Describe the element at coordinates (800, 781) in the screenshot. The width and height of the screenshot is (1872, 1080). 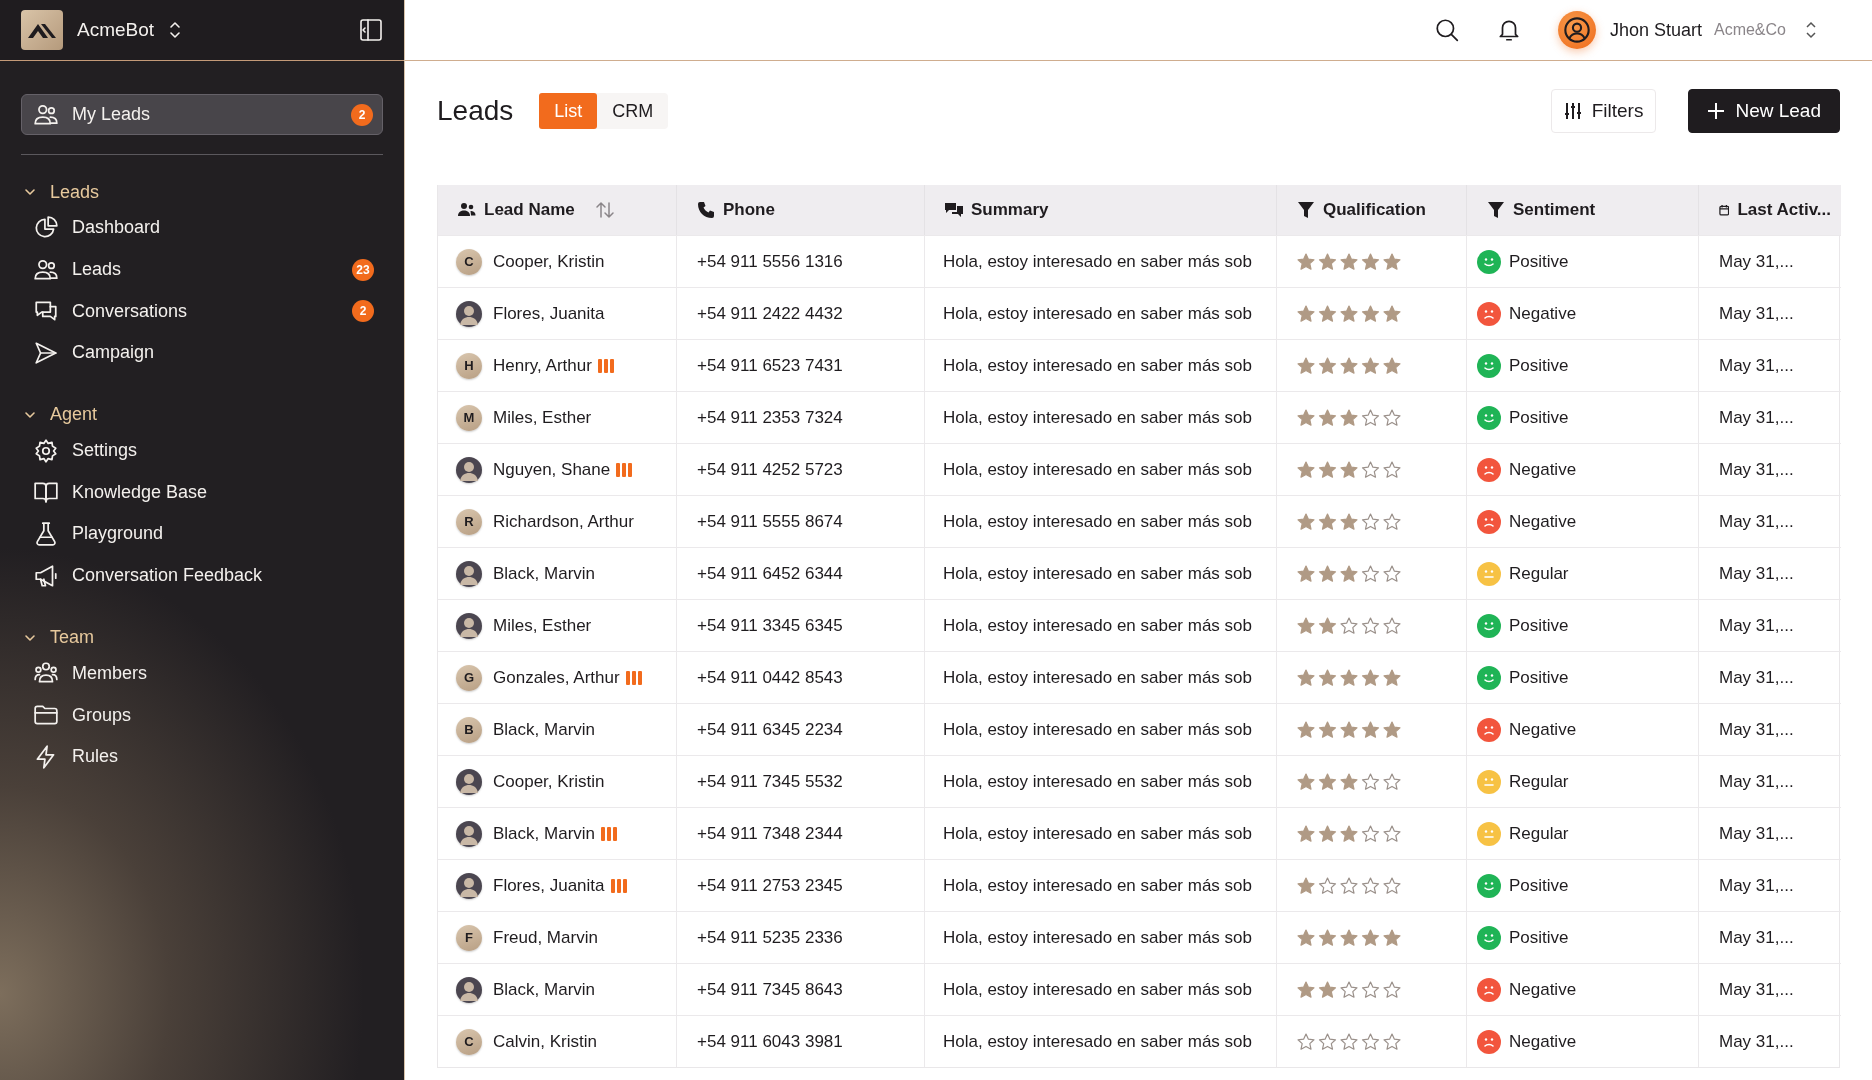
I see `table-cell: +54 911 7345 5532` at that location.